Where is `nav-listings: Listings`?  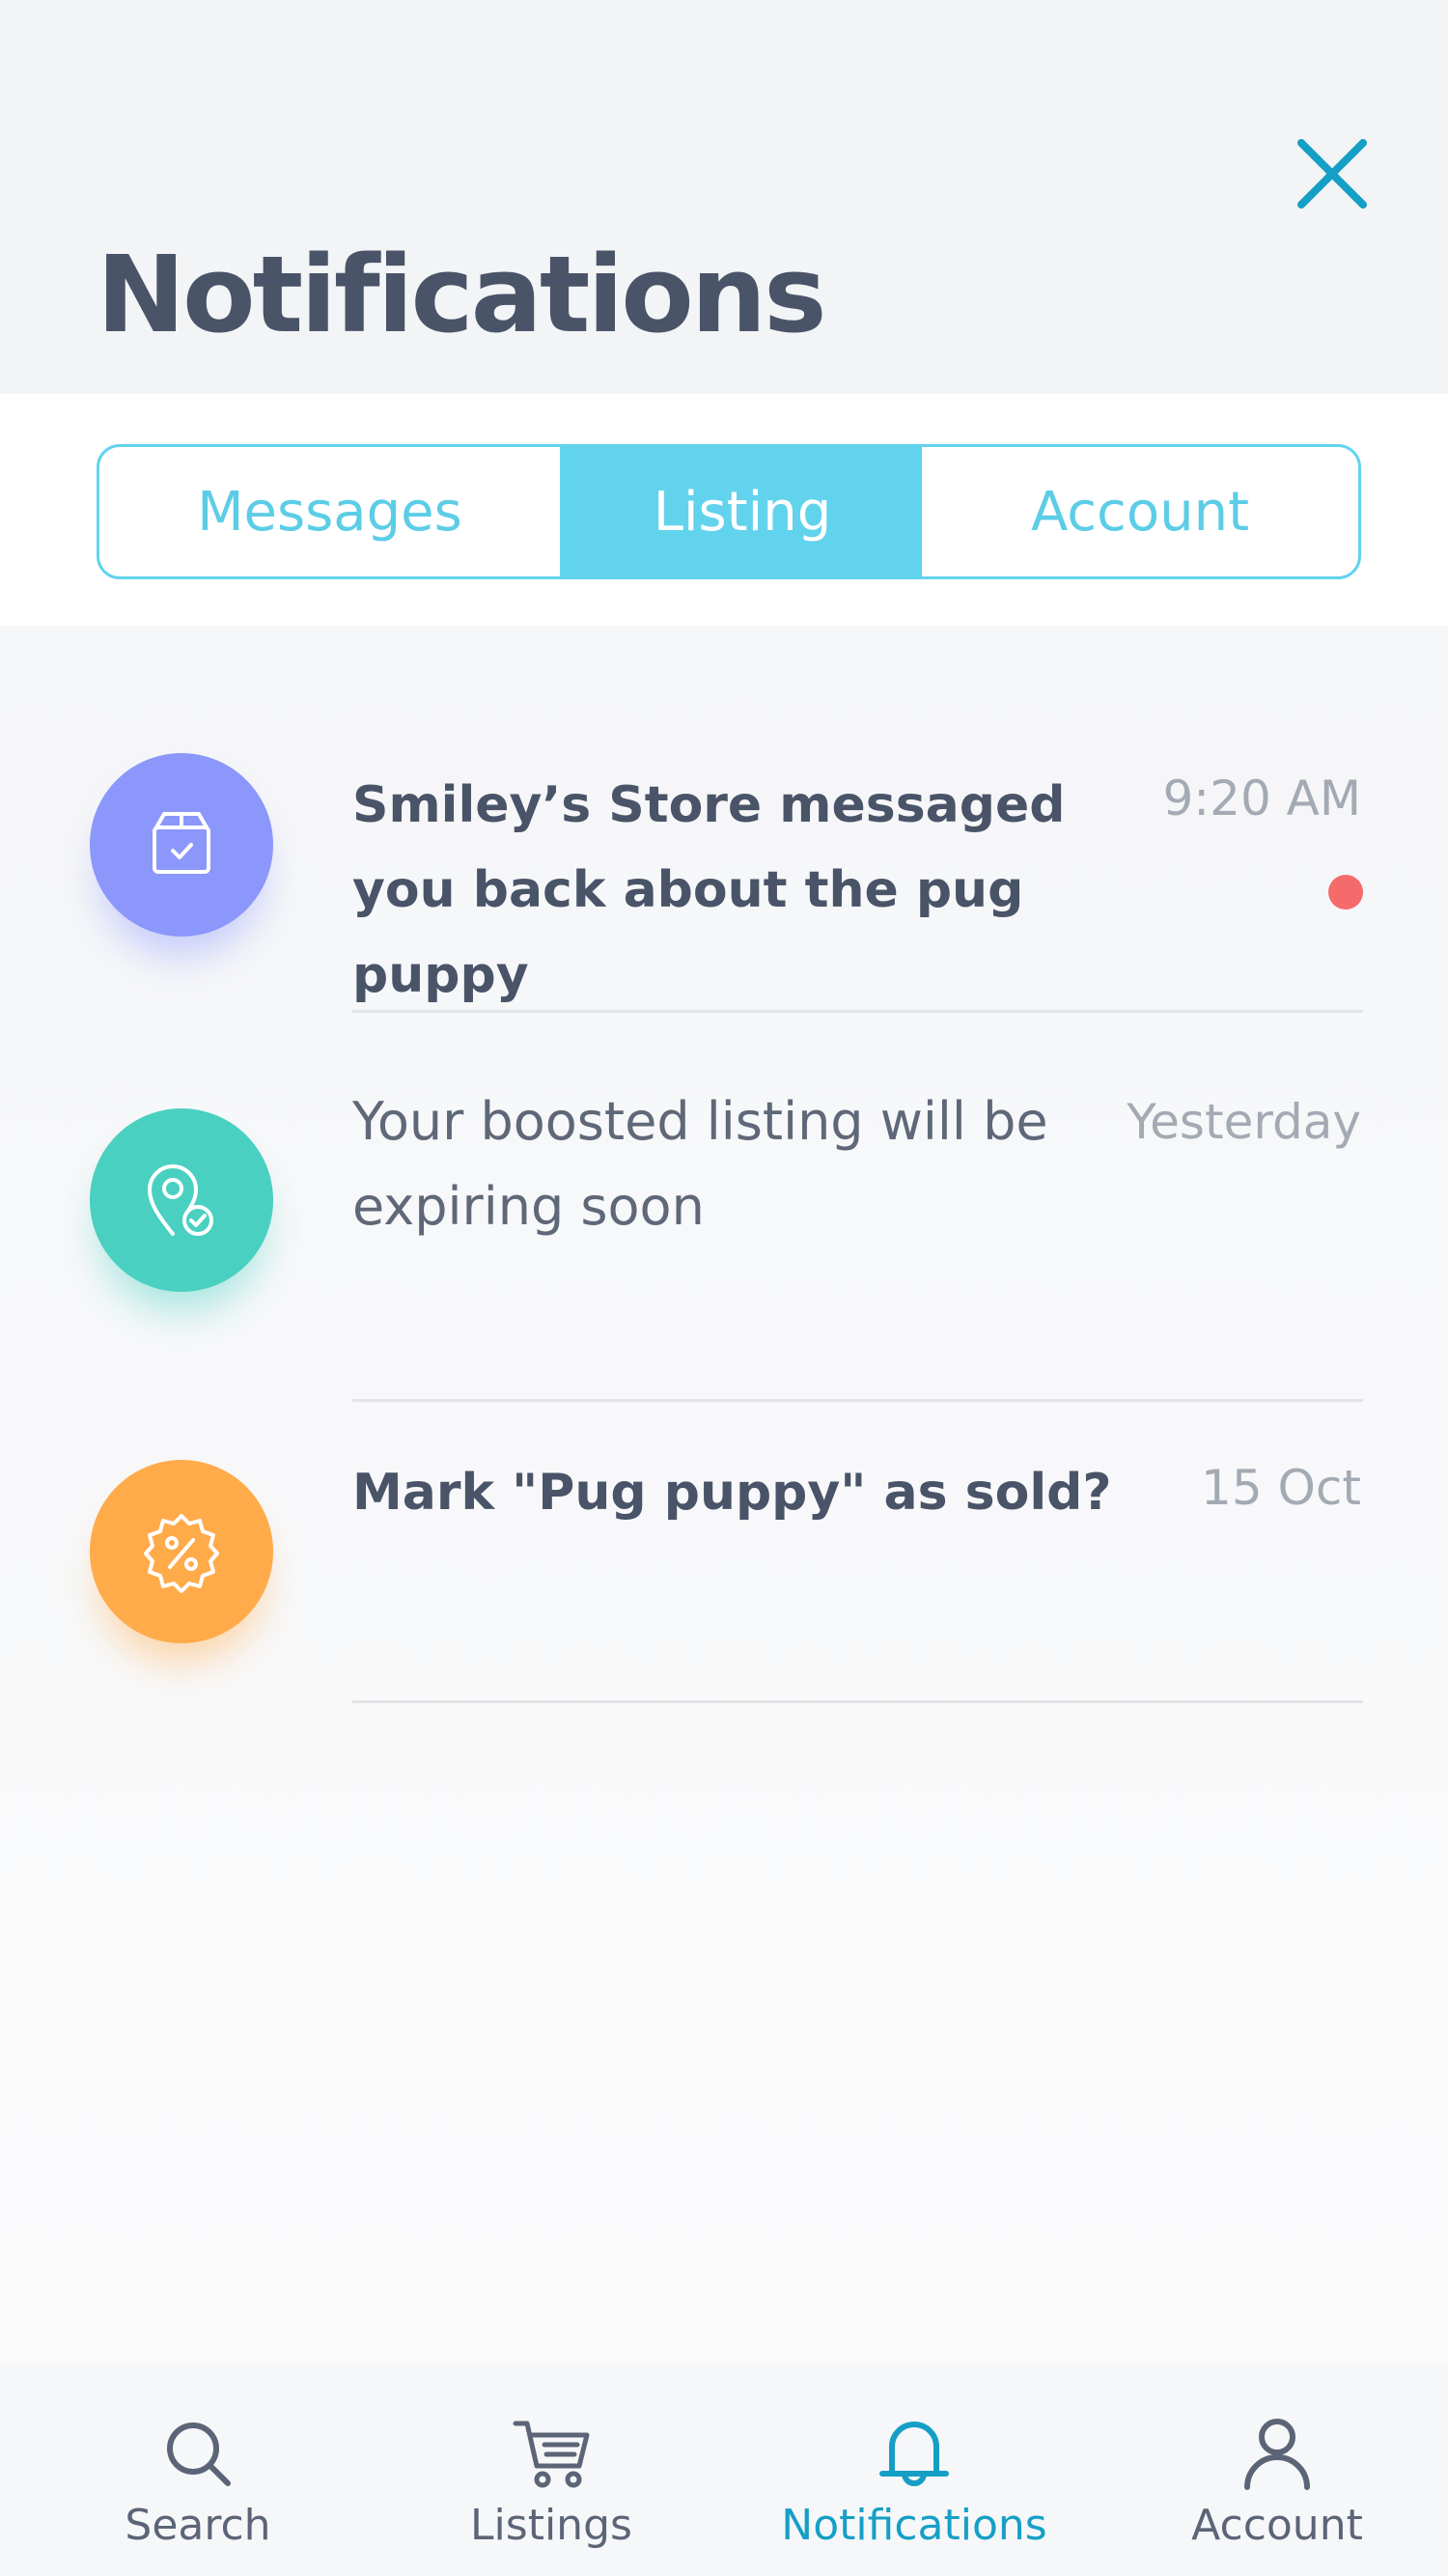
nav-listings: Listings is located at coordinates (551, 2470).